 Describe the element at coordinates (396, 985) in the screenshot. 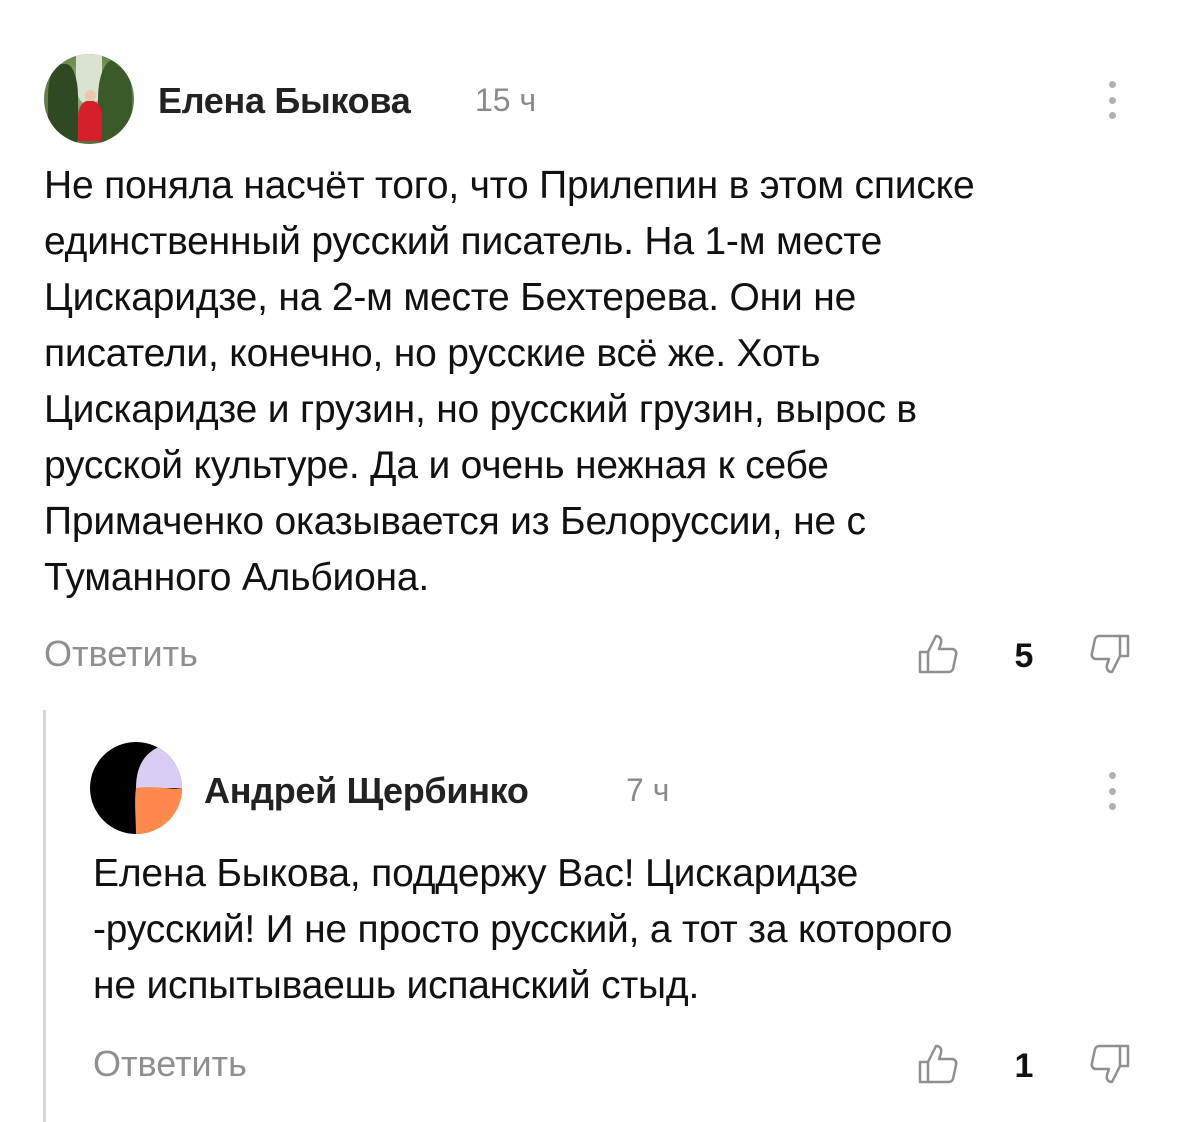

I see `reply-text-line: не испытываешь испанский стыд.` at that location.